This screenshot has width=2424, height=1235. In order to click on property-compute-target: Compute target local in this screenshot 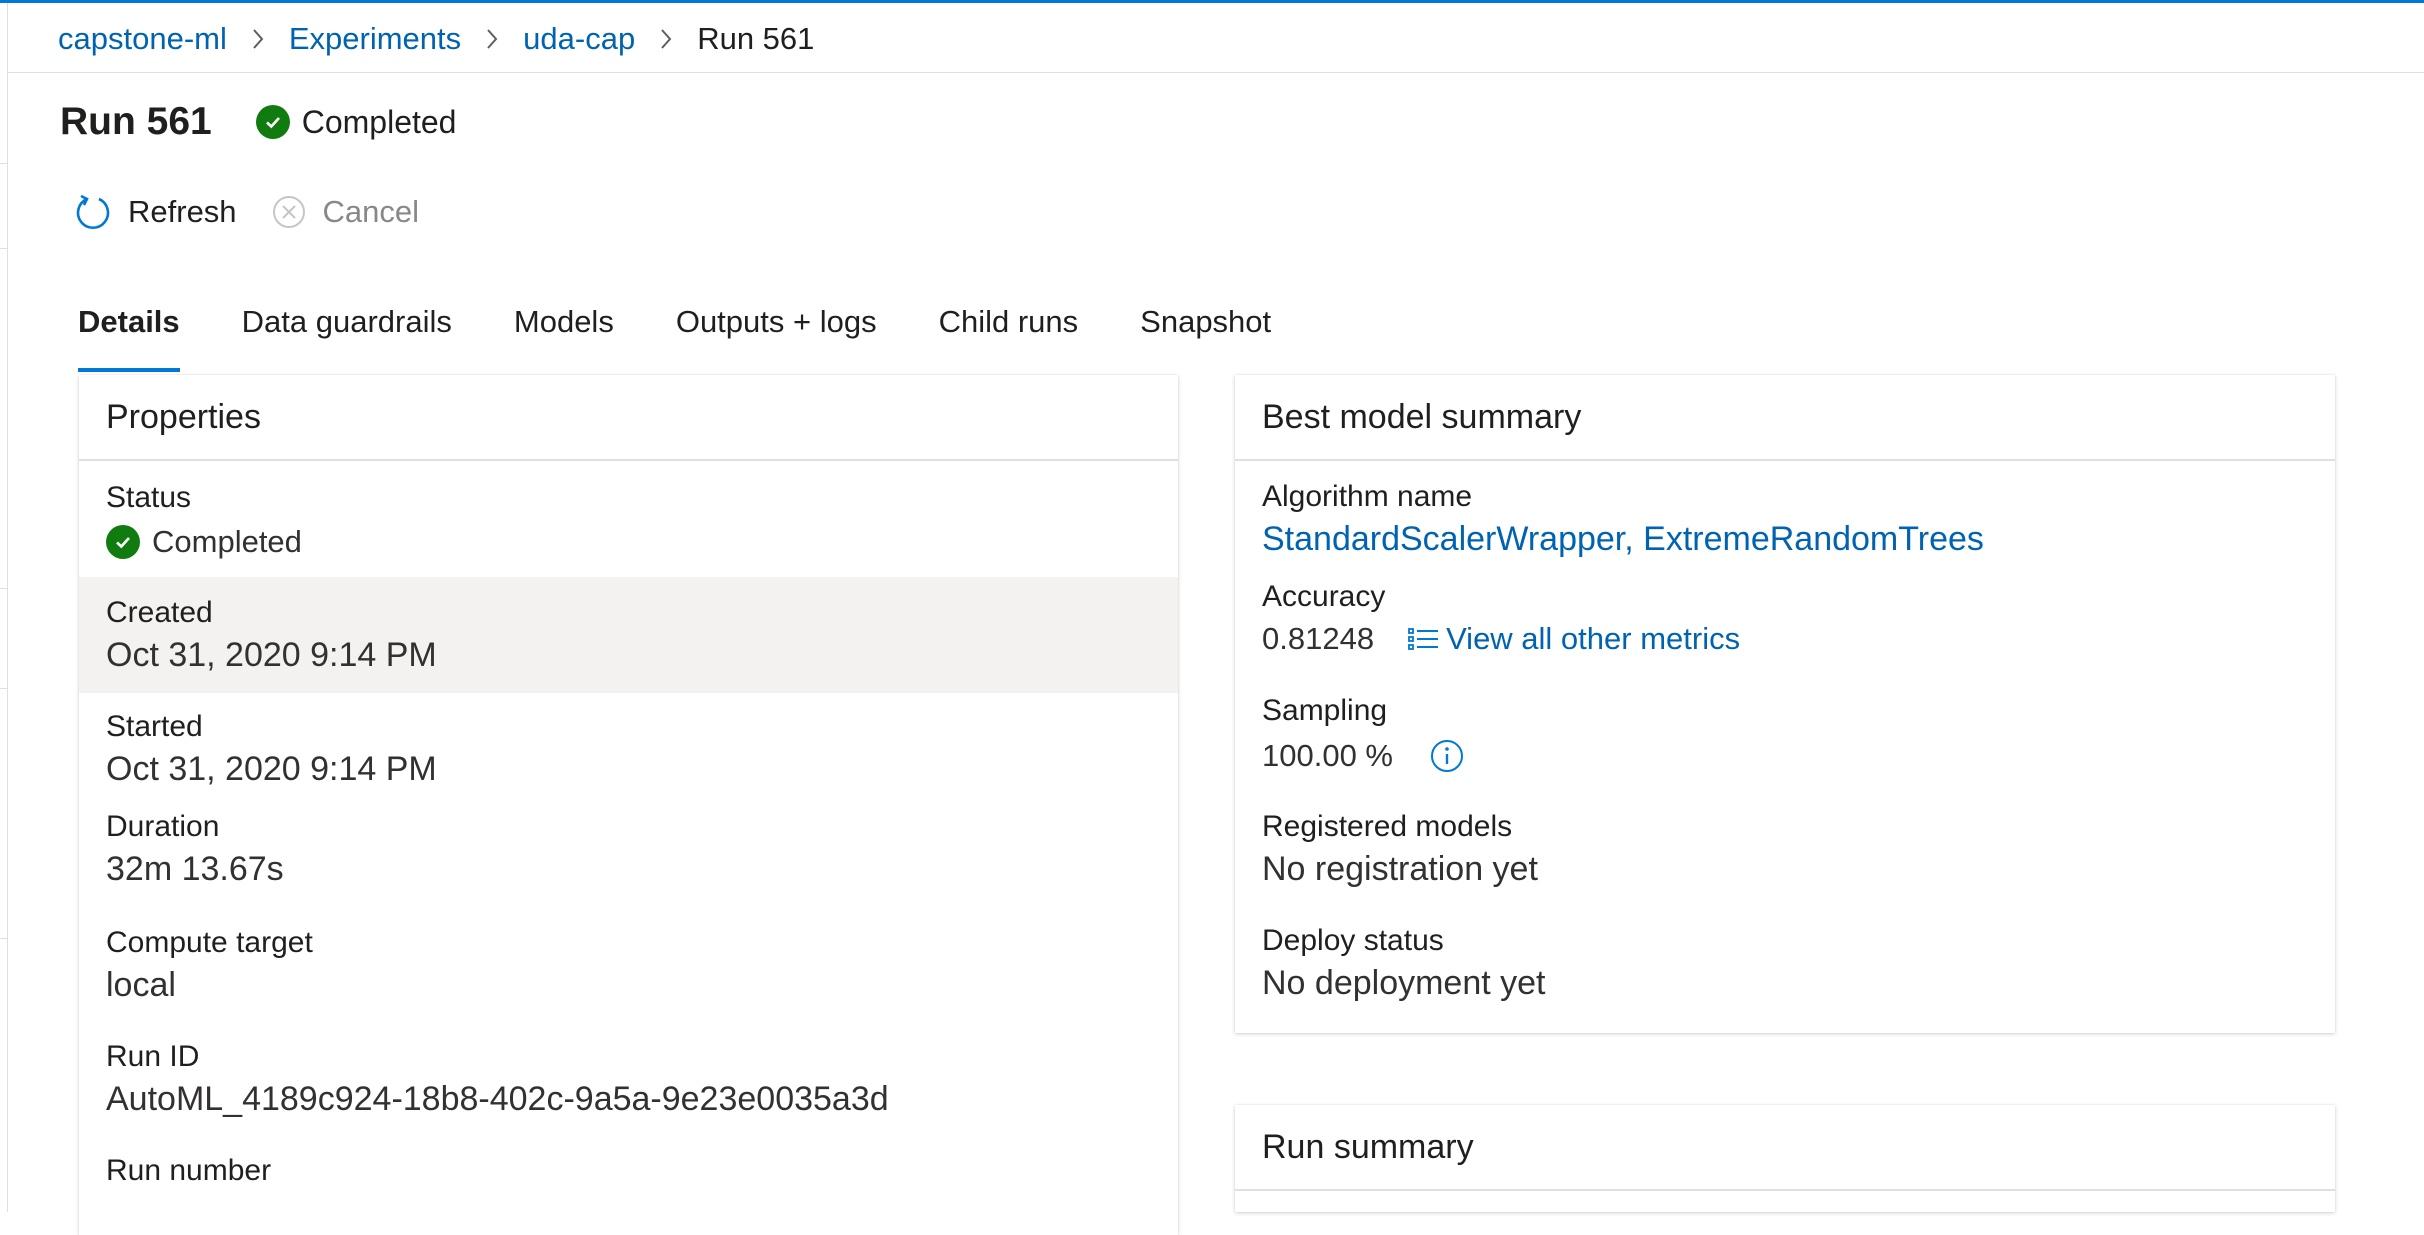, I will do `click(628, 980)`.